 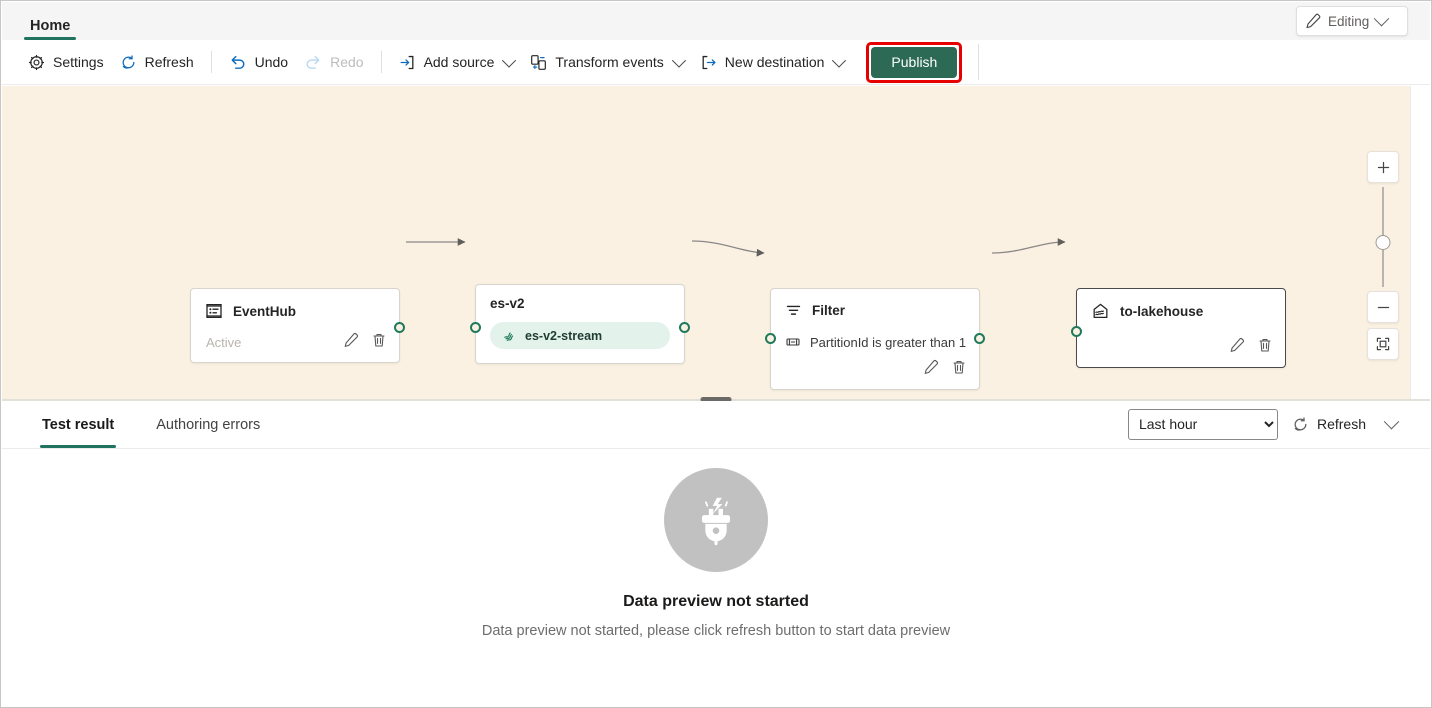 What do you see at coordinates (564, 335) in the screenshot?
I see `node-es-v2-stream-label: es-v2-stream` at bounding box center [564, 335].